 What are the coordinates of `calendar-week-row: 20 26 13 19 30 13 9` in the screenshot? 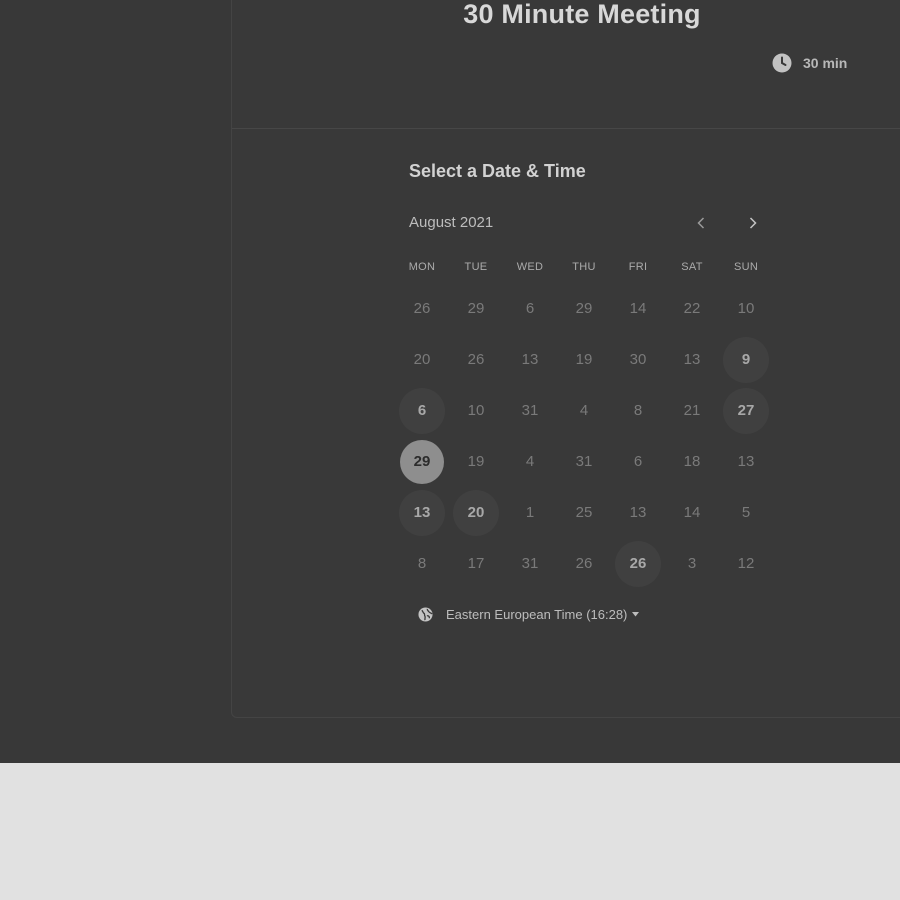 It's located at (584, 359).